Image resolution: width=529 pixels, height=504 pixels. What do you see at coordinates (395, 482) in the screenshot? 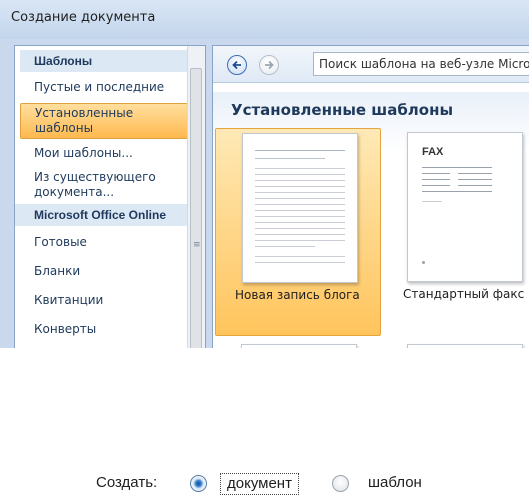
I see `option-template-label: шаблон` at bounding box center [395, 482].